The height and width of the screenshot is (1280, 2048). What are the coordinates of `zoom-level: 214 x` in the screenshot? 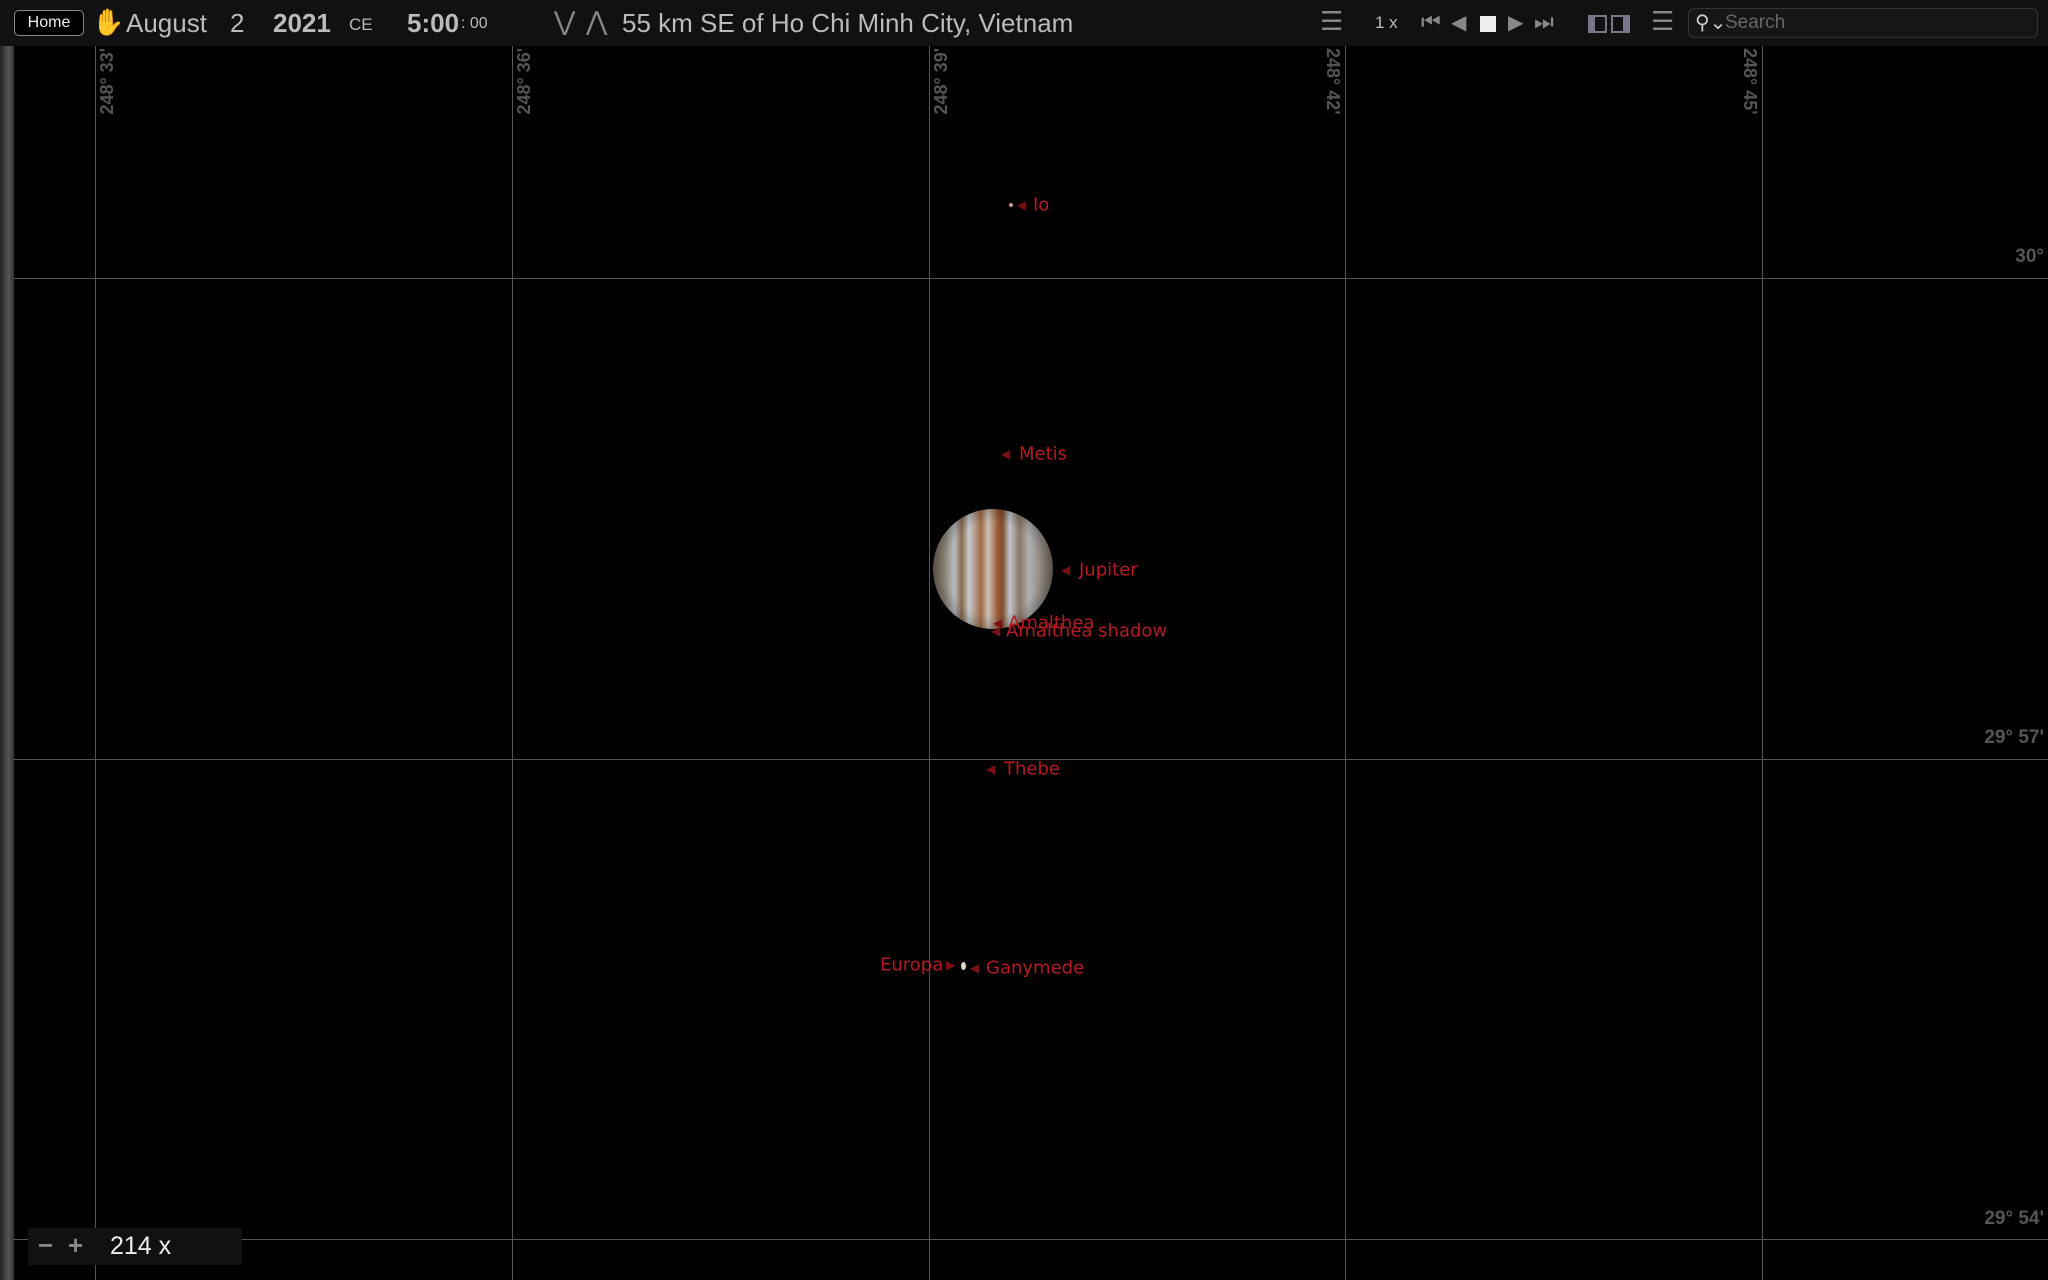 It's located at (141, 1246).